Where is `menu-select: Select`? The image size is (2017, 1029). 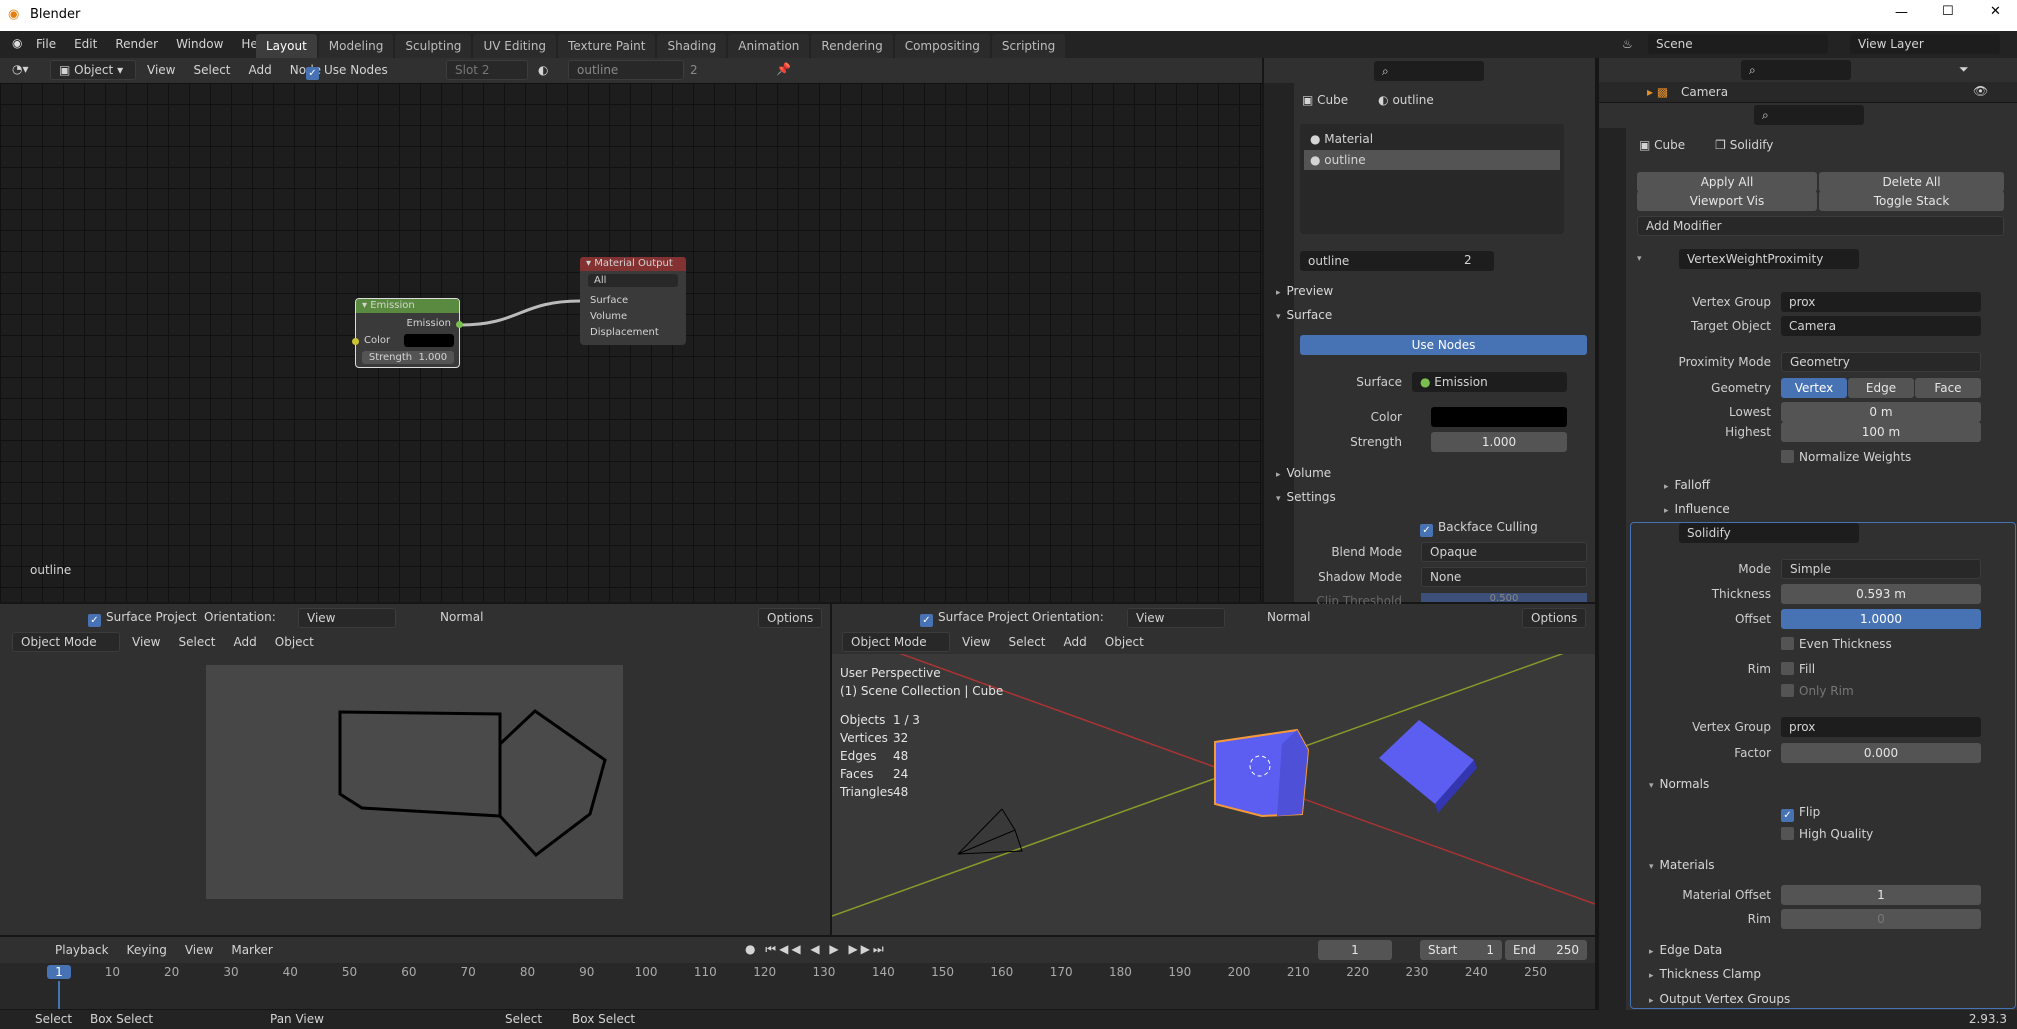 menu-select: Select is located at coordinates (211, 70).